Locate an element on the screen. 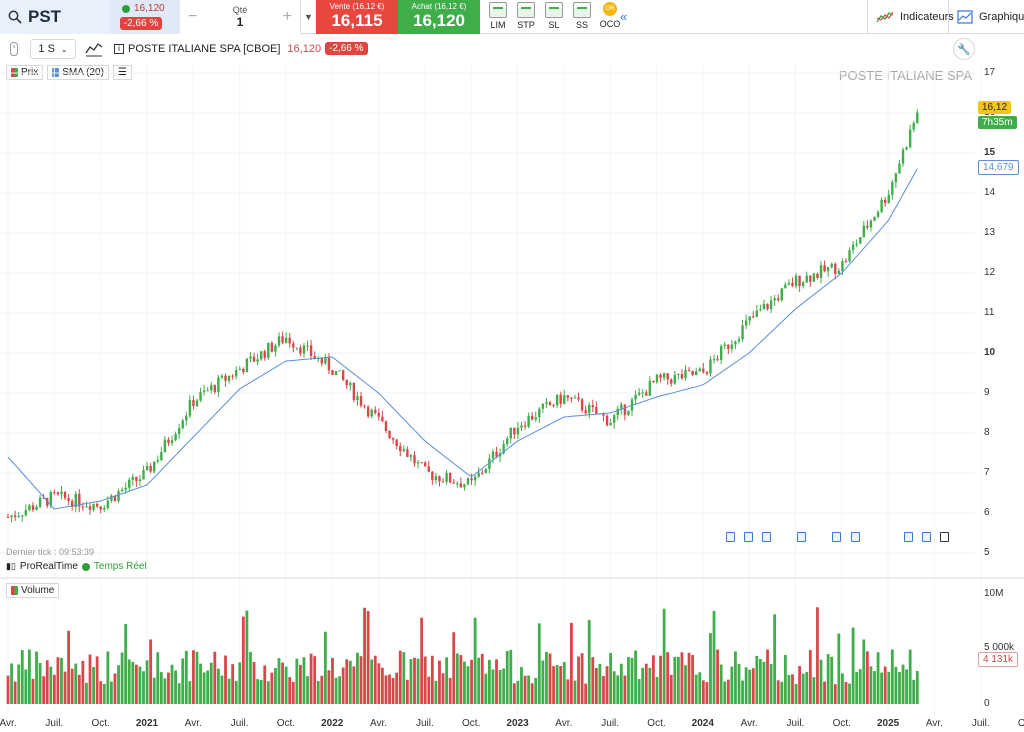  settings-button: 🔧 is located at coordinates (964, 49).